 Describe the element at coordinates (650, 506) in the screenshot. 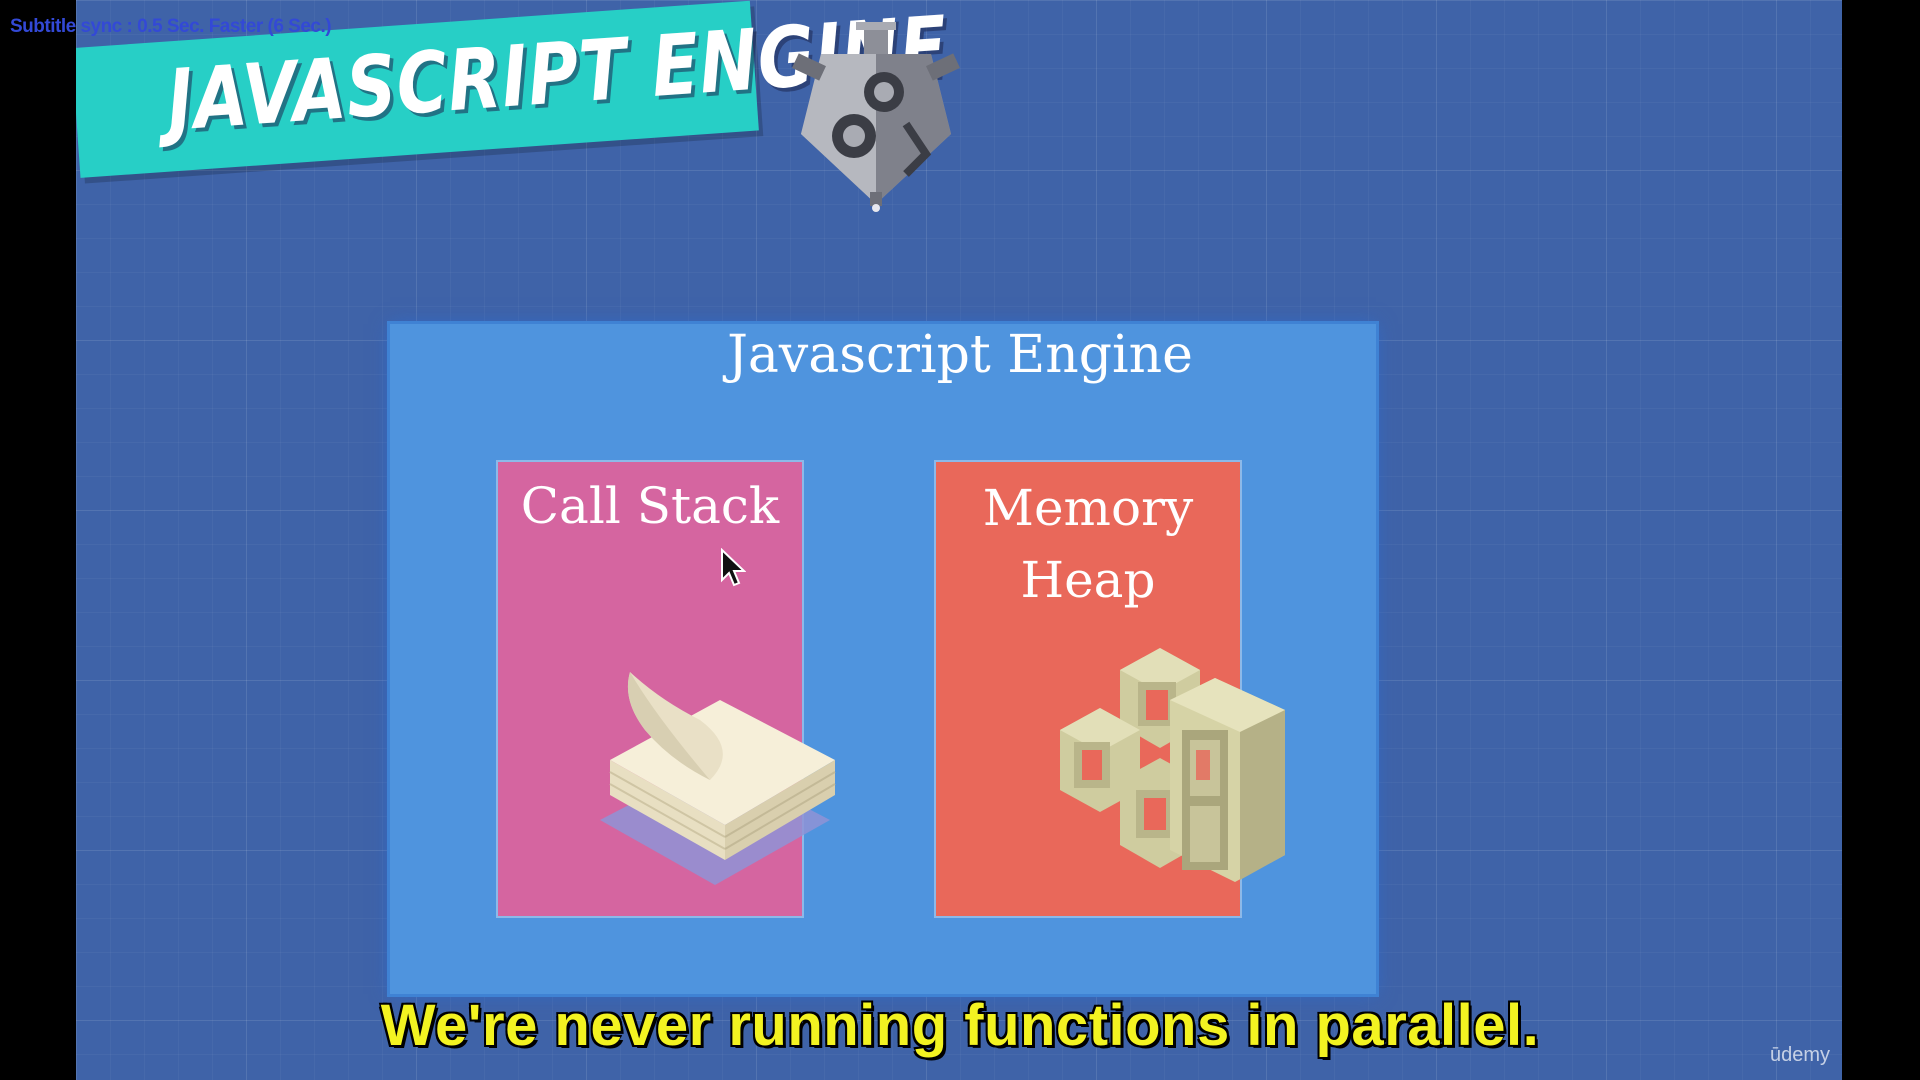

I see `call-stack-title: Call Stack` at that location.